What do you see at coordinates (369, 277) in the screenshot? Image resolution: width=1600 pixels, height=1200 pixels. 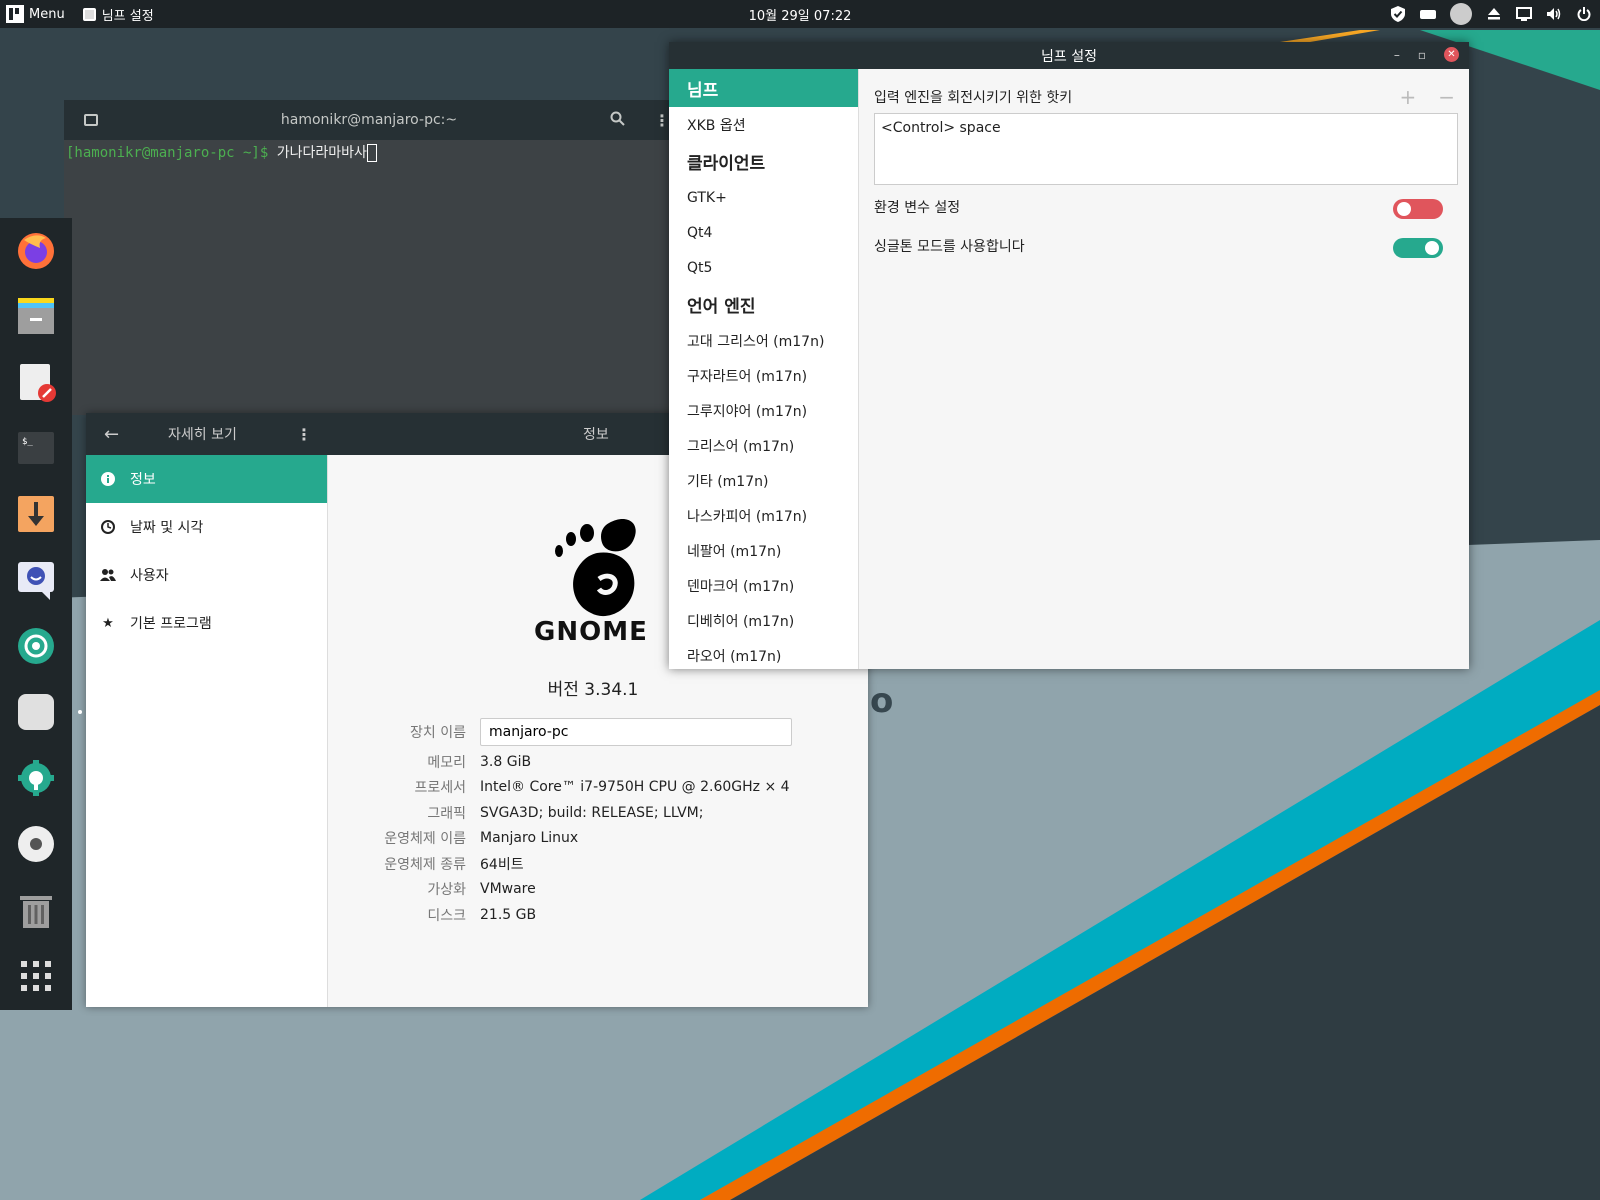 I see `terminal-body: [hamonikr@manjaro-pc ~]$ 가나다라마바사` at bounding box center [369, 277].